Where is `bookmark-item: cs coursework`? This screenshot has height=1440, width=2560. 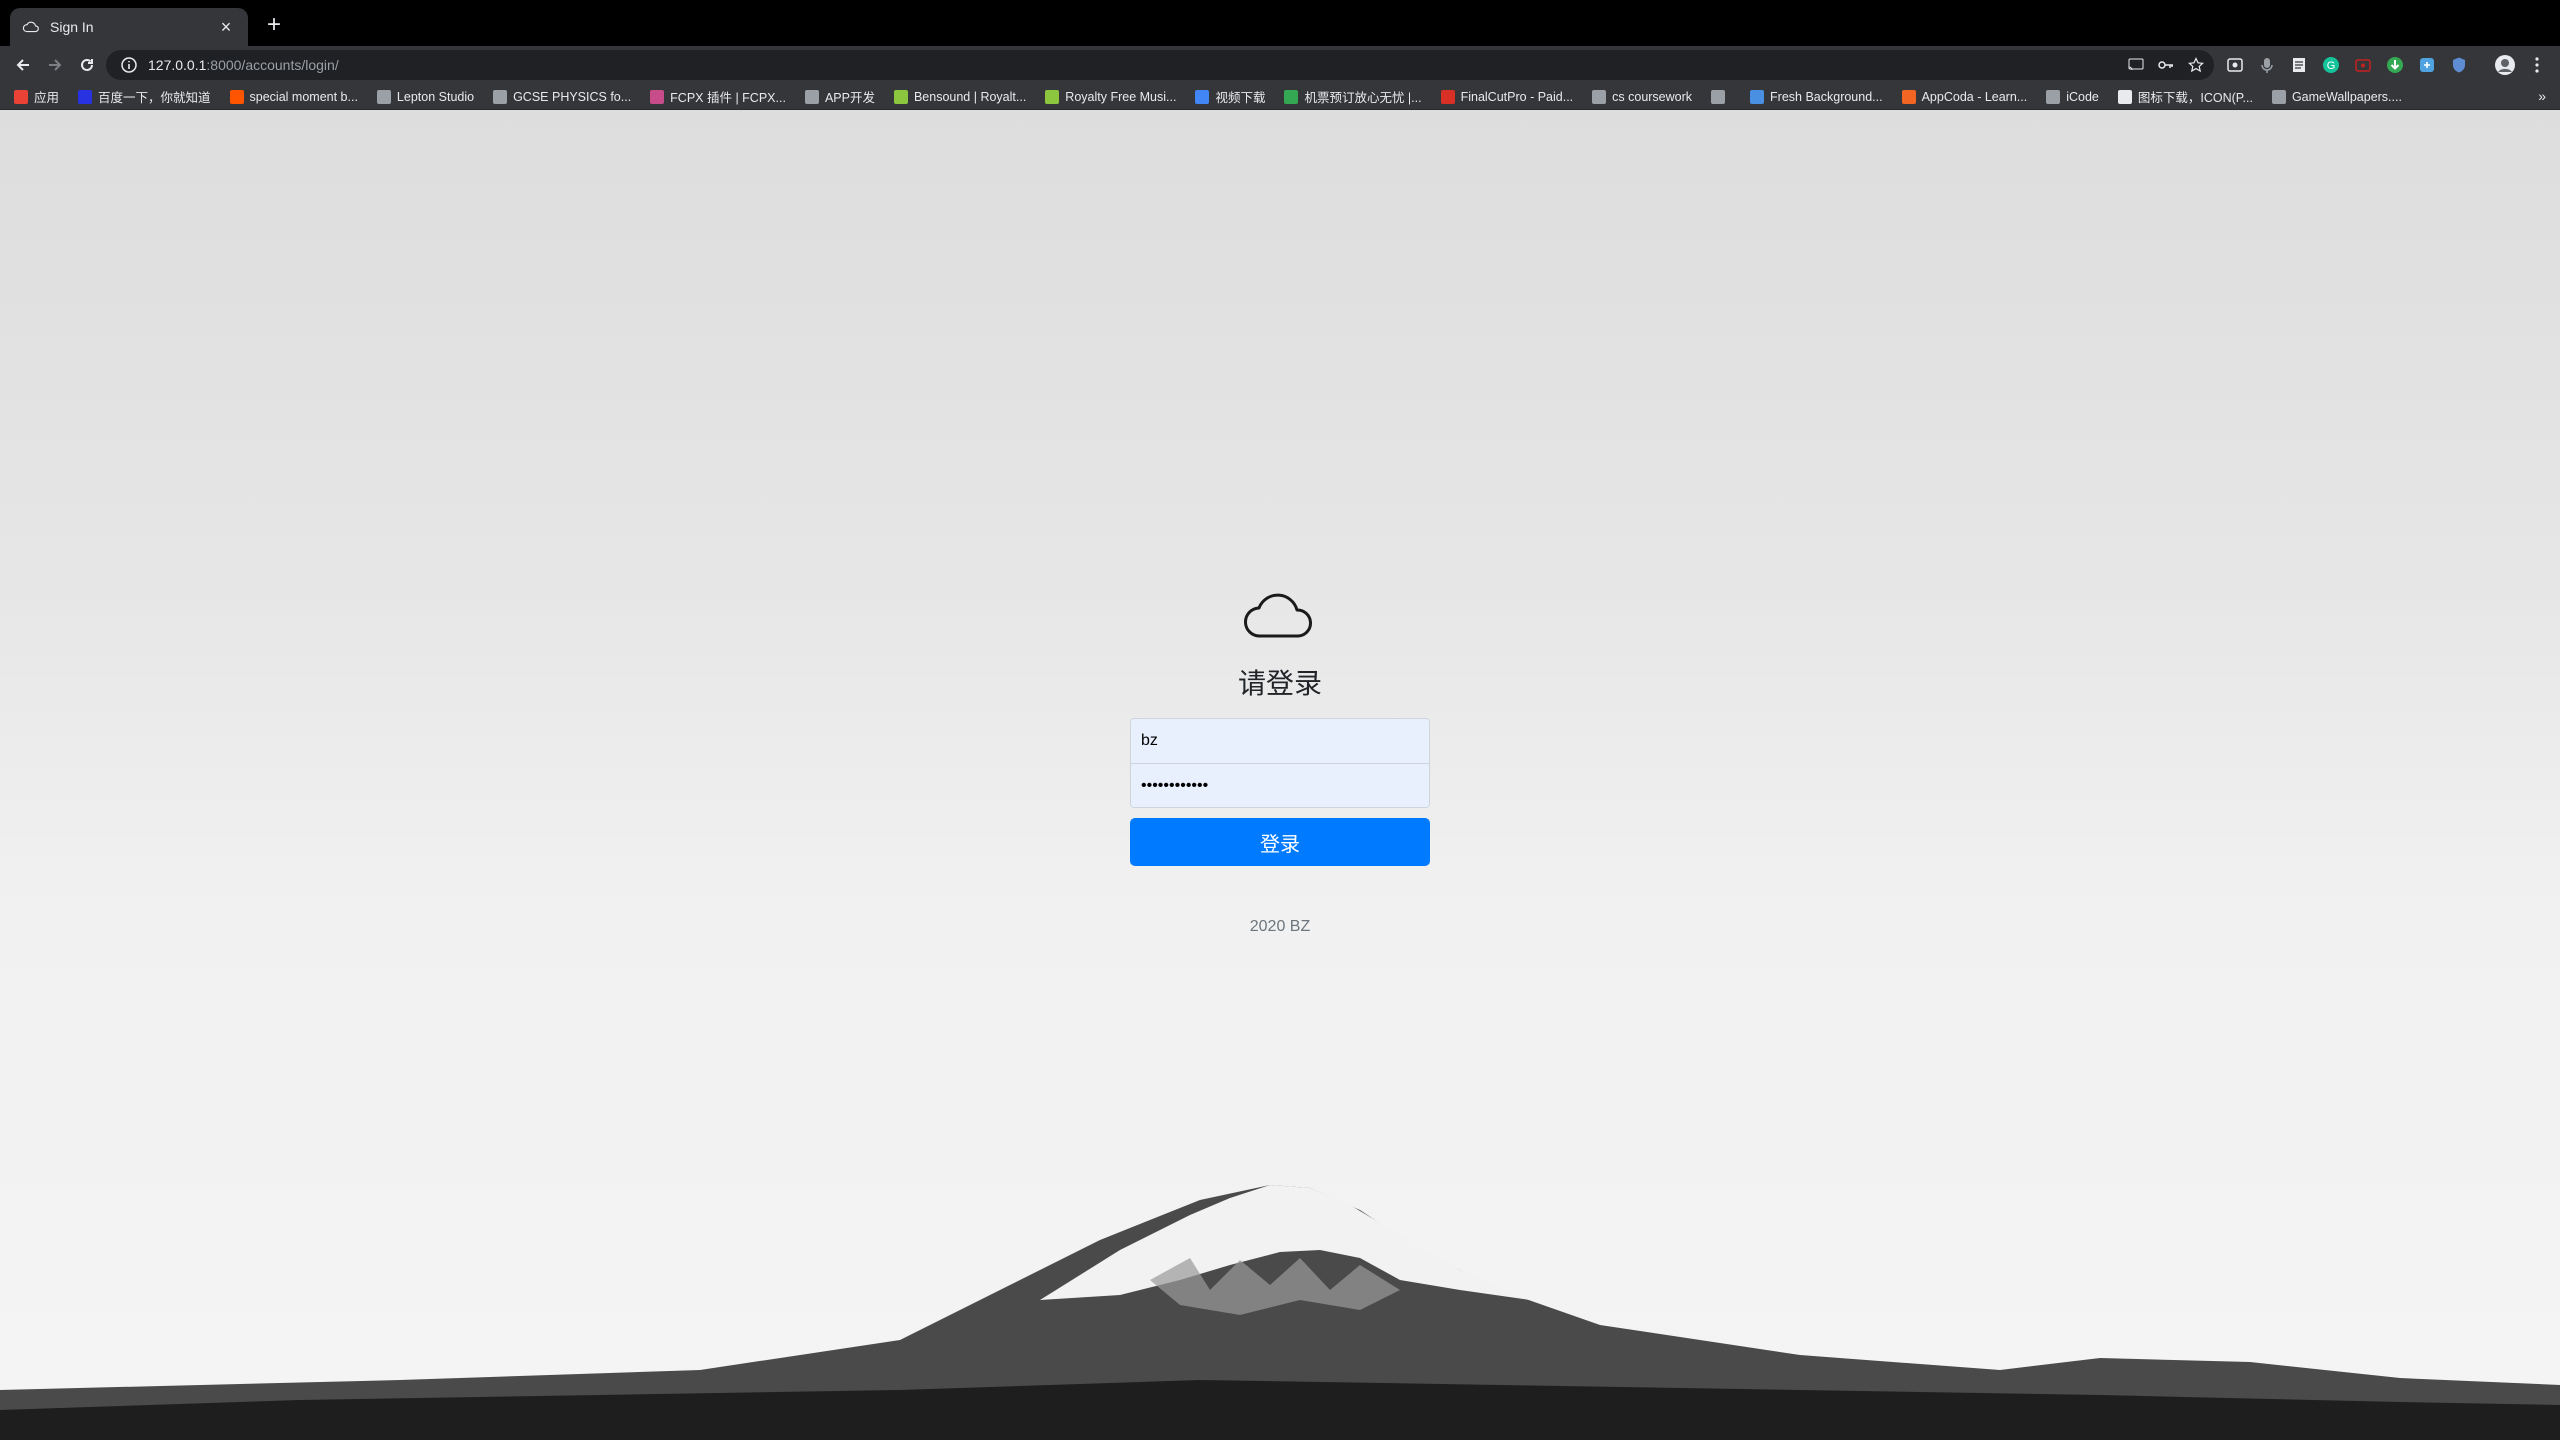 bookmark-item: cs coursework is located at coordinates (1642, 96).